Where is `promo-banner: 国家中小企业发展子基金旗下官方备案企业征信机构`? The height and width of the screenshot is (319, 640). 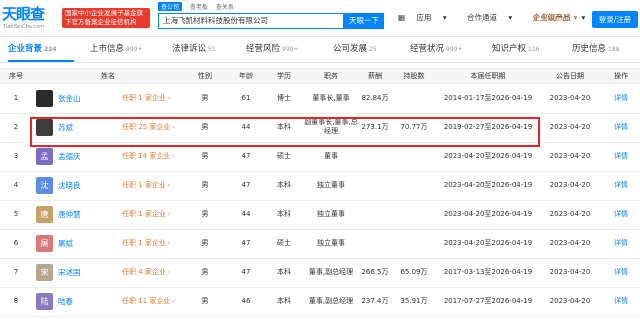 promo-banner: 国家中小企业发展子基金旗下官方备案企业征信机构 is located at coordinates (106, 18).